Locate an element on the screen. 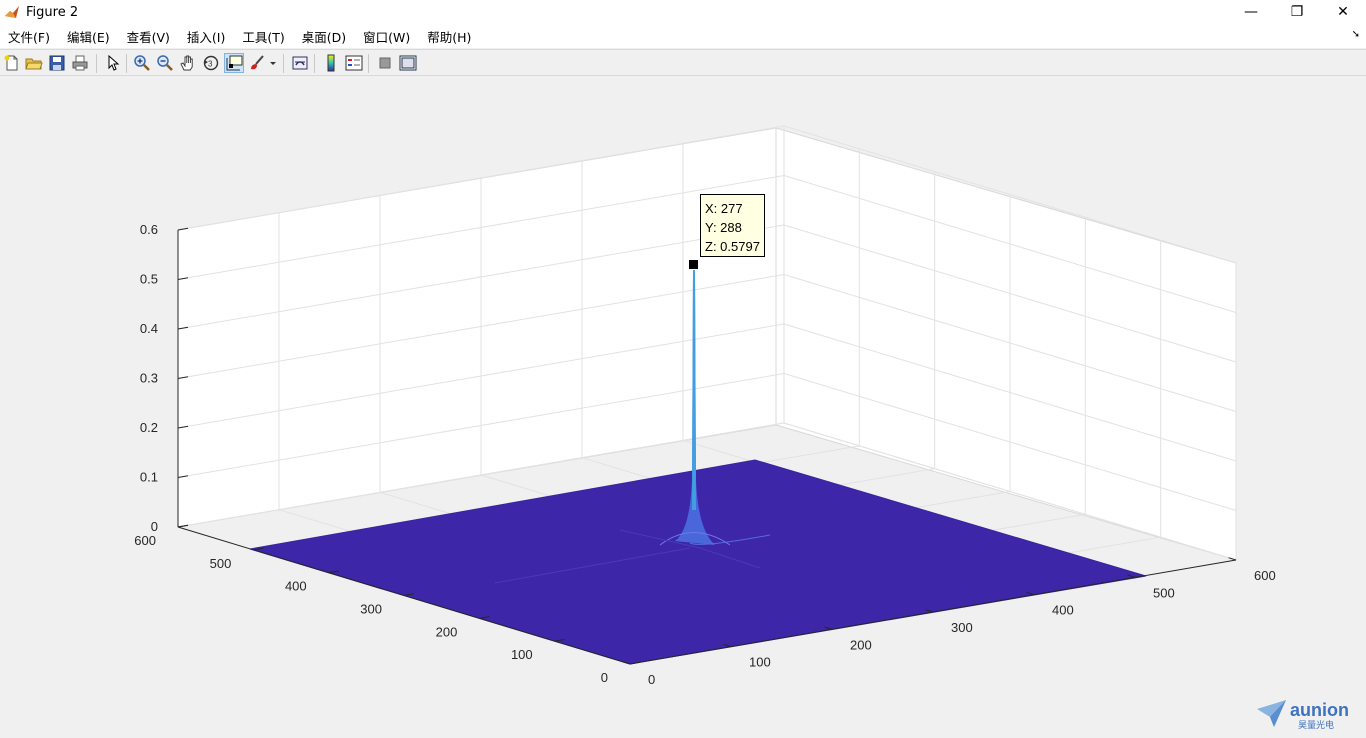 The image size is (1366, 738). y-tick-label: 300 is located at coordinates (371, 609).